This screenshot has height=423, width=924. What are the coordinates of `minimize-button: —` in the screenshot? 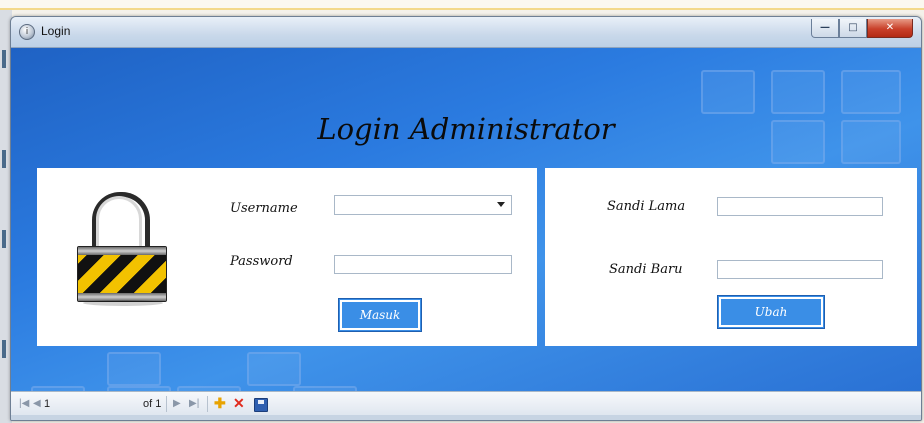 It's located at (825, 28).